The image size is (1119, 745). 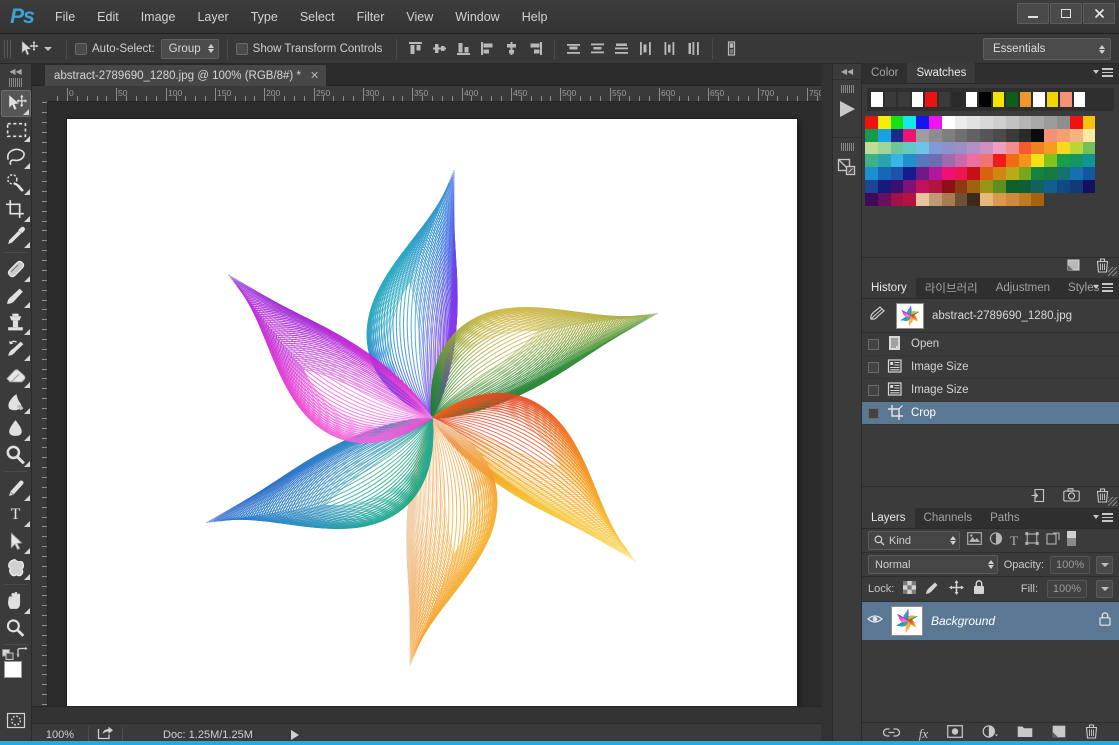 I want to click on create-document-from-state-icon, so click(x=1039, y=498).